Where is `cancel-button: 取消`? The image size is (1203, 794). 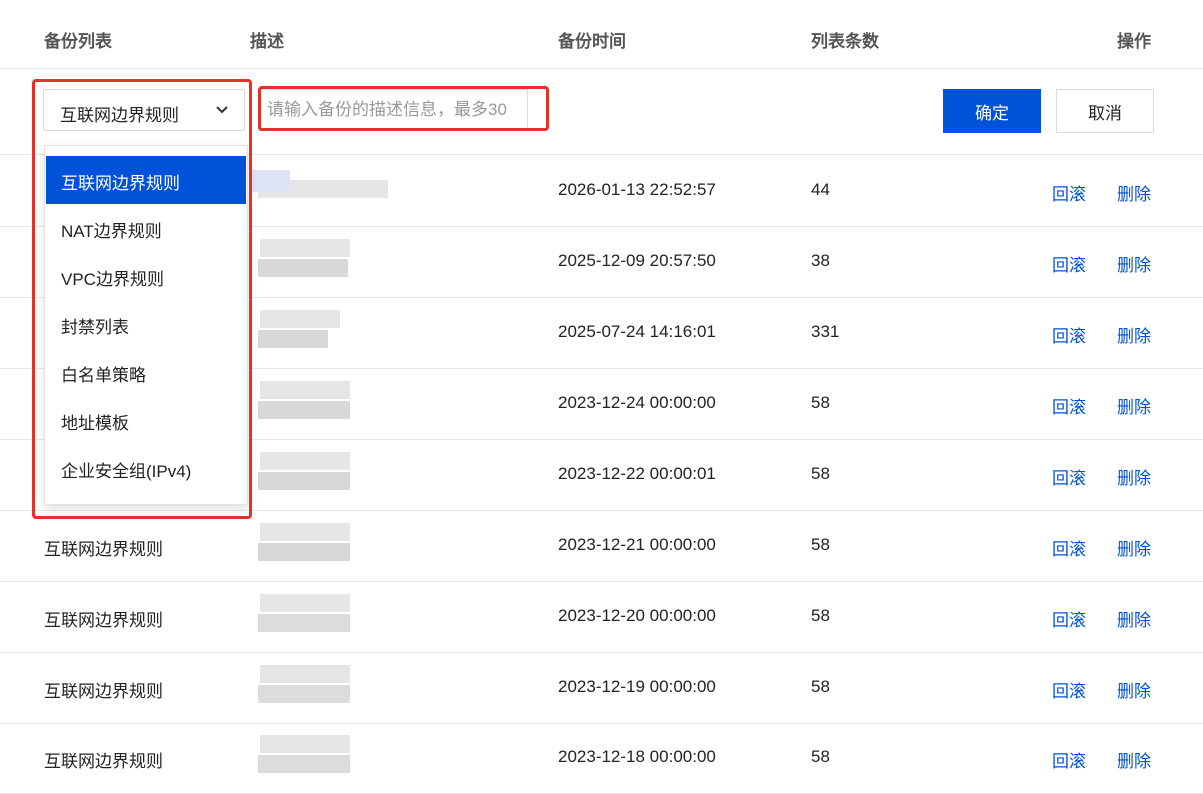
cancel-button: 取消 is located at coordinates (1105, 111).